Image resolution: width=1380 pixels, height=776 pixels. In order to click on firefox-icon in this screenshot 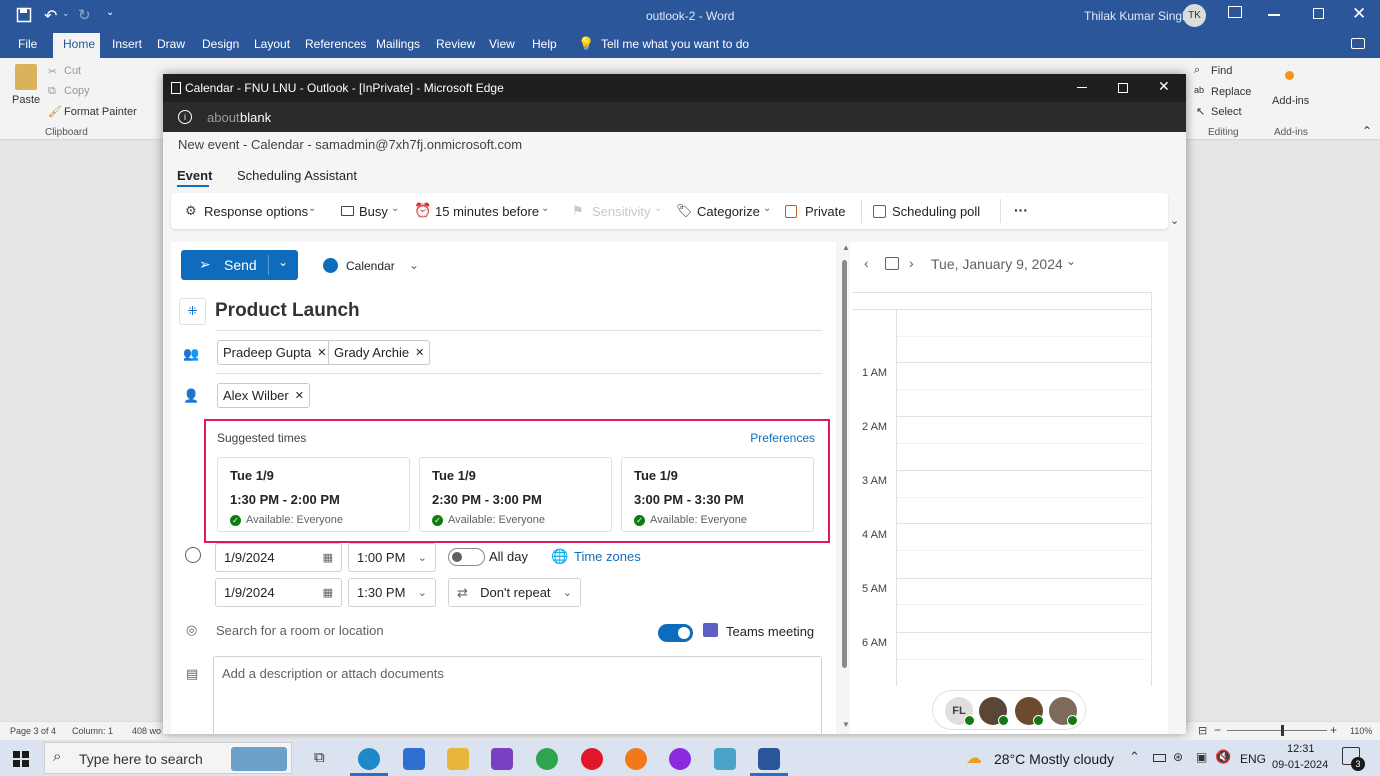, I will do `click(636, 759)`.